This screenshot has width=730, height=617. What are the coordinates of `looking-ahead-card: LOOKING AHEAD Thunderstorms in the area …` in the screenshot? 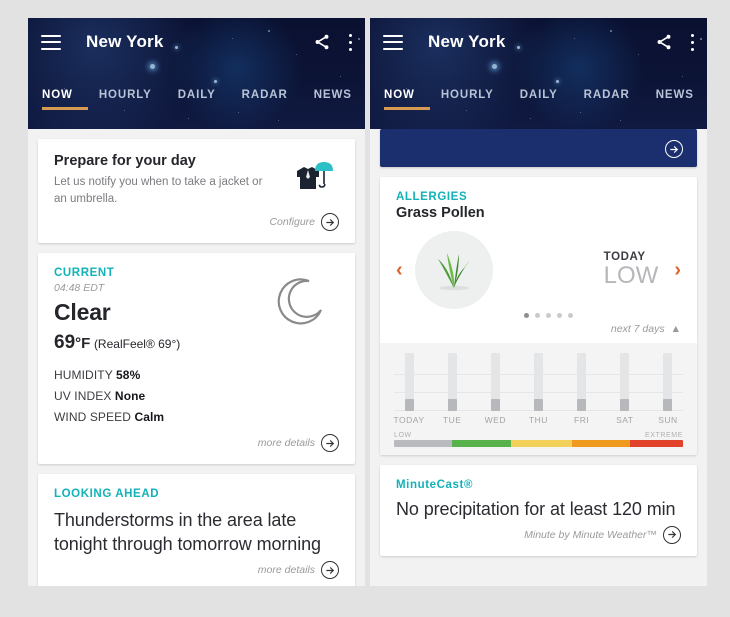 It's located at (196, 530).